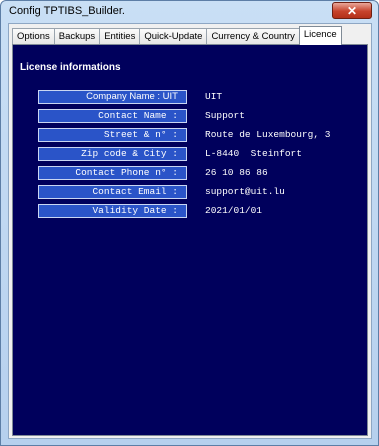  Describe the element at coordinates (203, 211) in the screenshot. I see `field-row-validity: Validity Date : 2021/01/01` at that location.